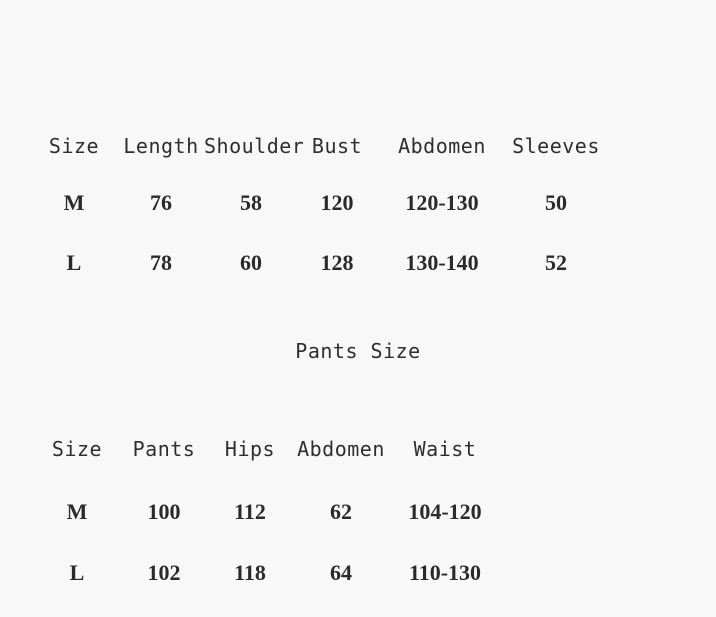 This screenshot has height=617, width=716. Describe the element at coordinates (250, 572) in the screenshot. I see `pants-cell-hips: 118` at that location.